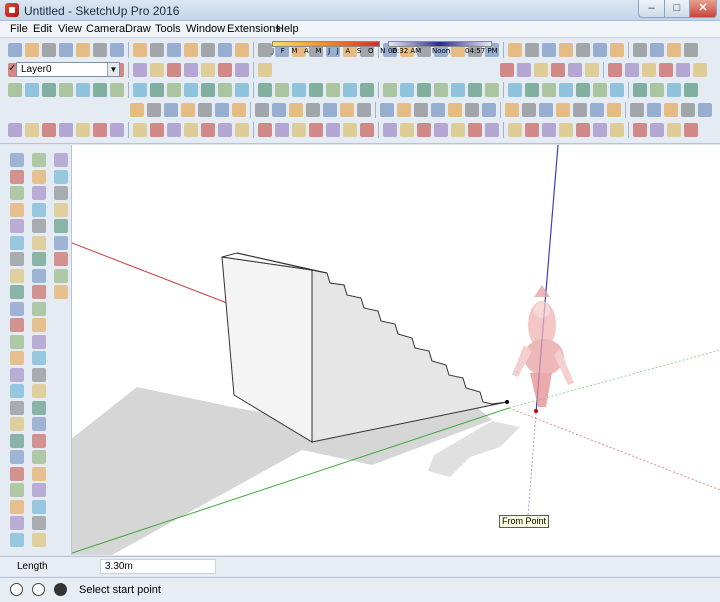 This screenshot has height=602, width=720. What do you see at coordinates (60, 589) in the screenshot?
I see `user-icon` at bounding box center [60, 589].